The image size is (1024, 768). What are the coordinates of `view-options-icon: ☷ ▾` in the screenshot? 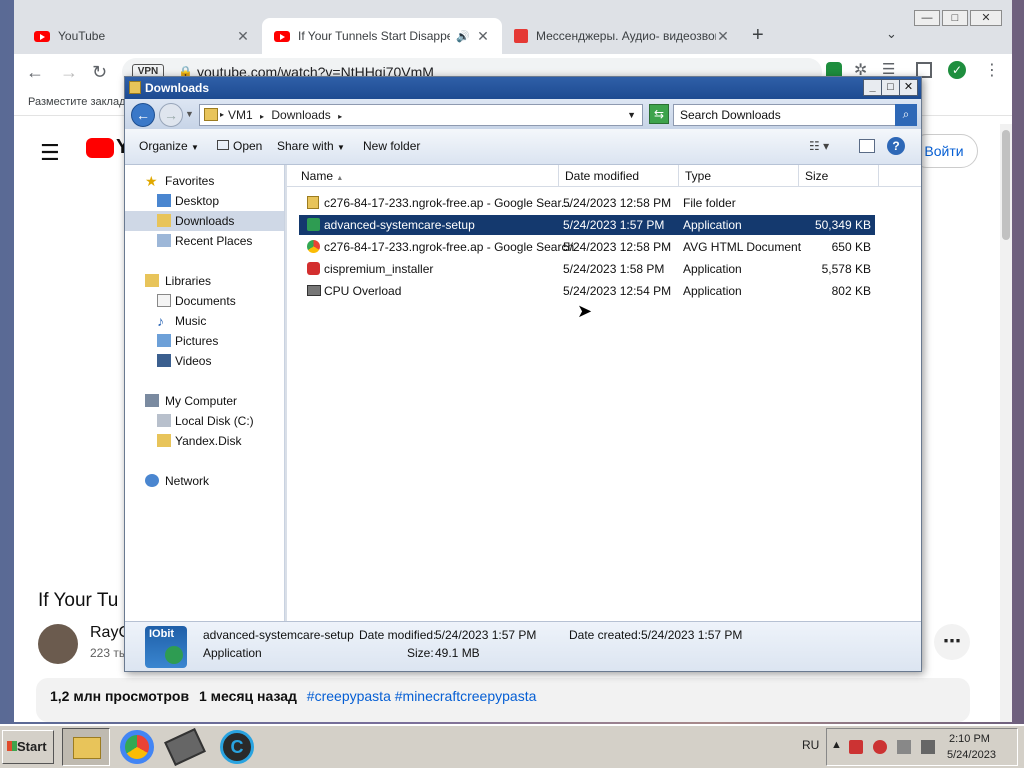 It's located at (819, 146).